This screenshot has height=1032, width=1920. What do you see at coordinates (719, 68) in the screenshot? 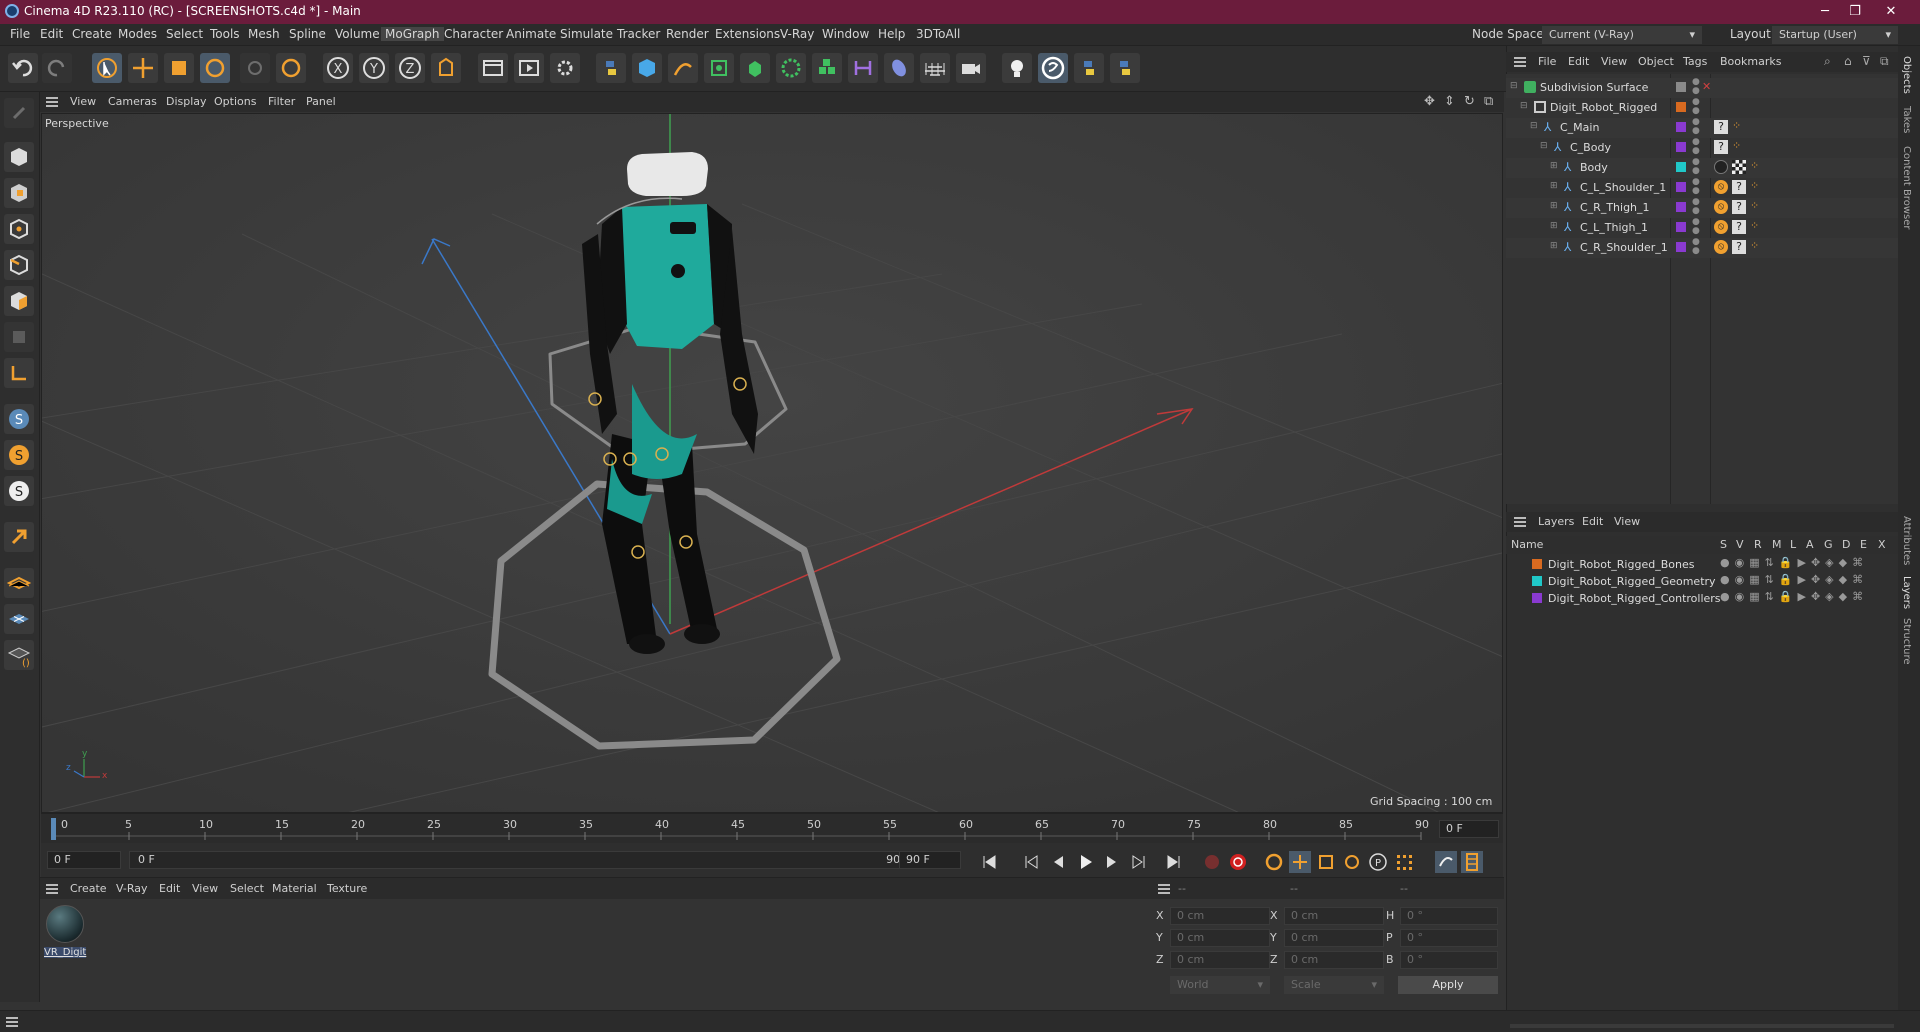
I see `subdivision-icon` at bounding box center [719, 68].